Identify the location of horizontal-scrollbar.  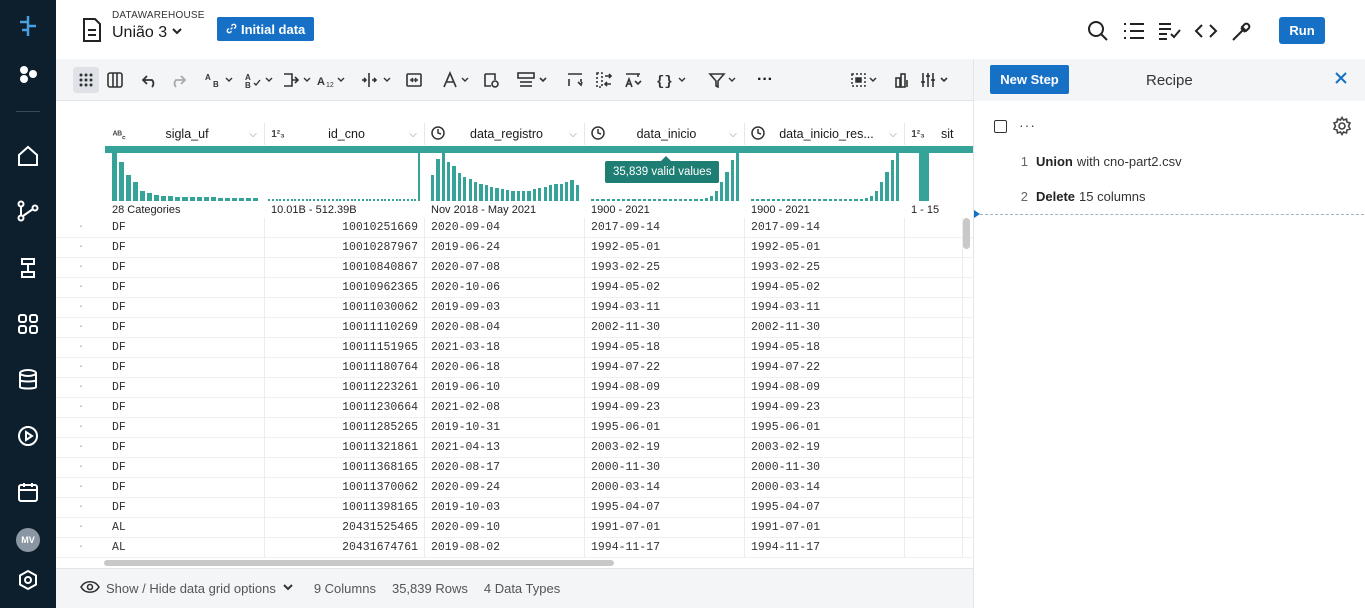
(359, 563).